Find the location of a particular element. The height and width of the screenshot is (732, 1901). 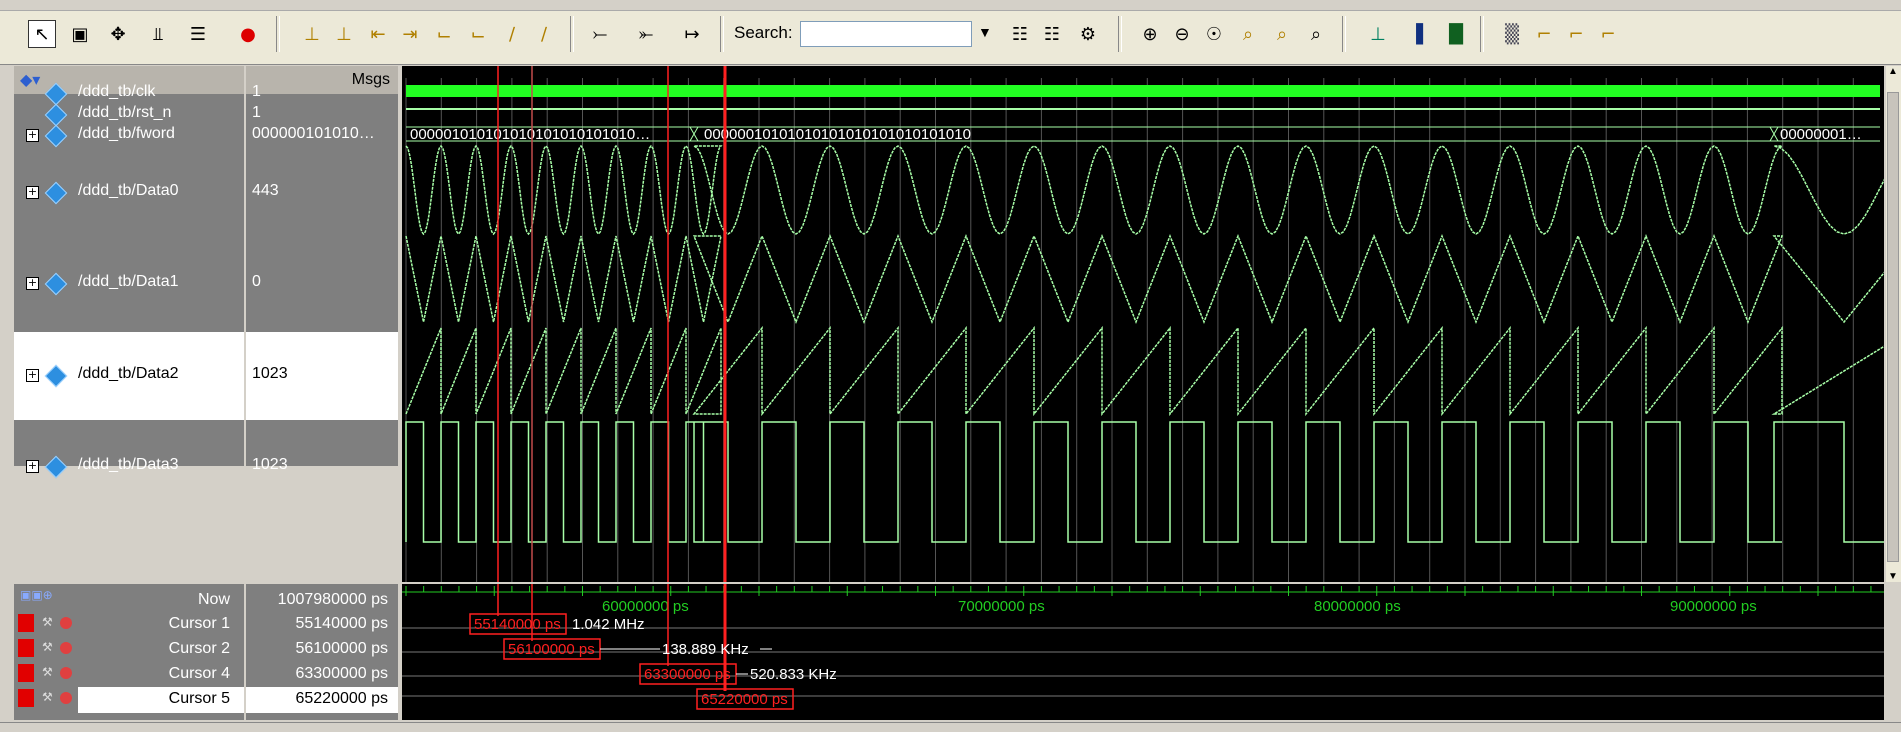

search-prev-icon: ☷ is located at coordinates (1020, 34).